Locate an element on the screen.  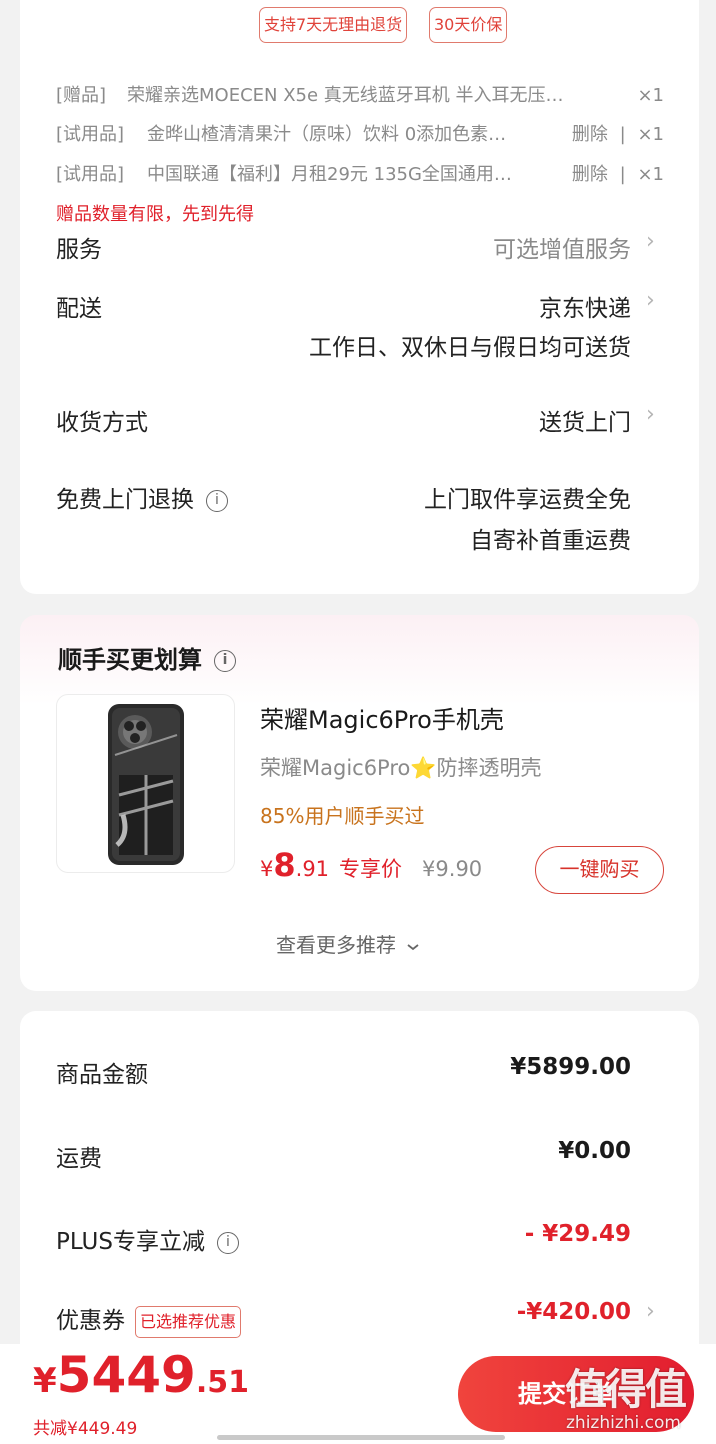
plus-discount-text: PLUS专享立减 is located at coordinates (130, 1242).